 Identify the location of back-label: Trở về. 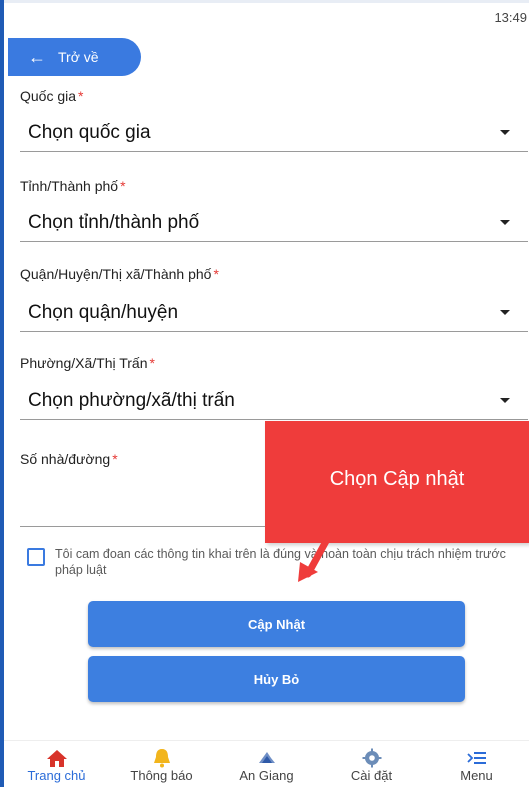
(78, 57).